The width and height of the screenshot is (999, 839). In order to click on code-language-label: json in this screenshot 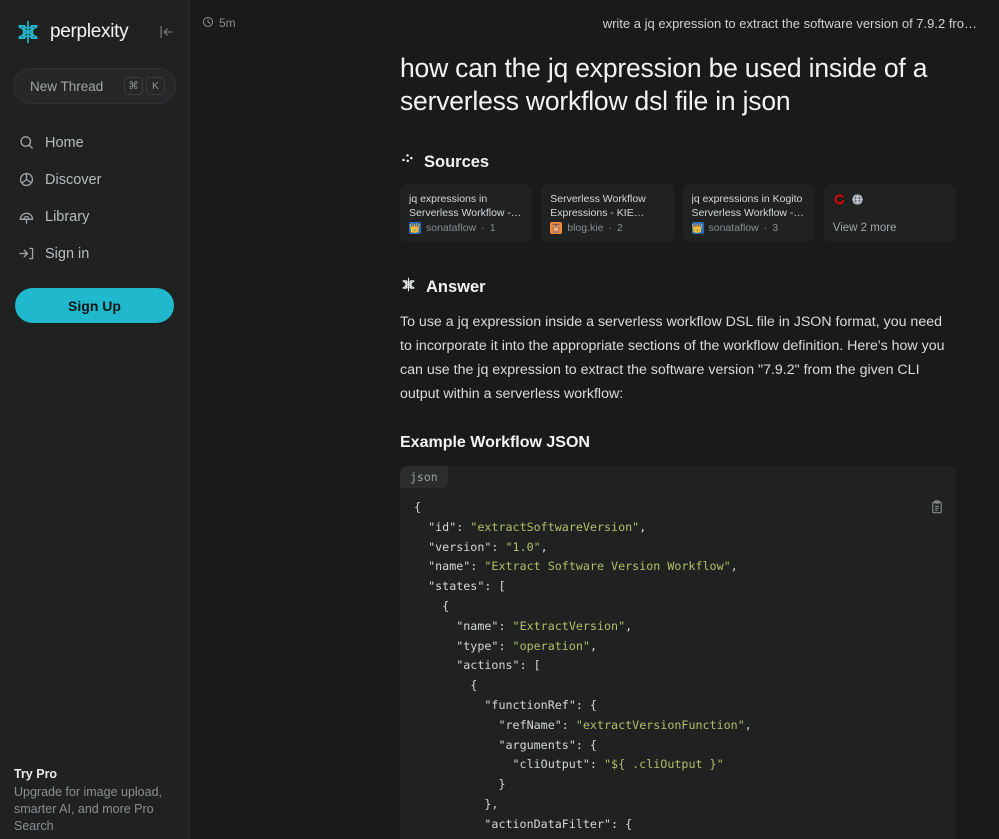, I will do `click(424, 477)`.